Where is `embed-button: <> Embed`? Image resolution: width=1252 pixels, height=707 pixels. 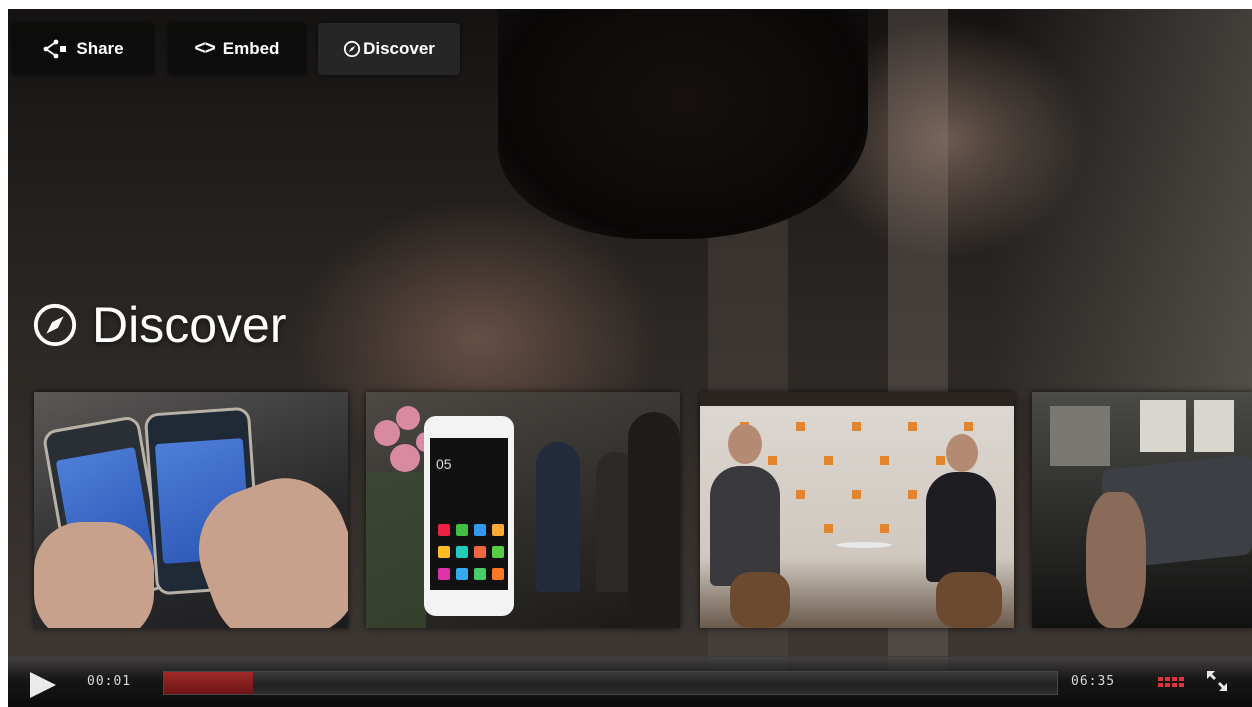
embed-button: <> Embed is located at coordinates (237, 49).